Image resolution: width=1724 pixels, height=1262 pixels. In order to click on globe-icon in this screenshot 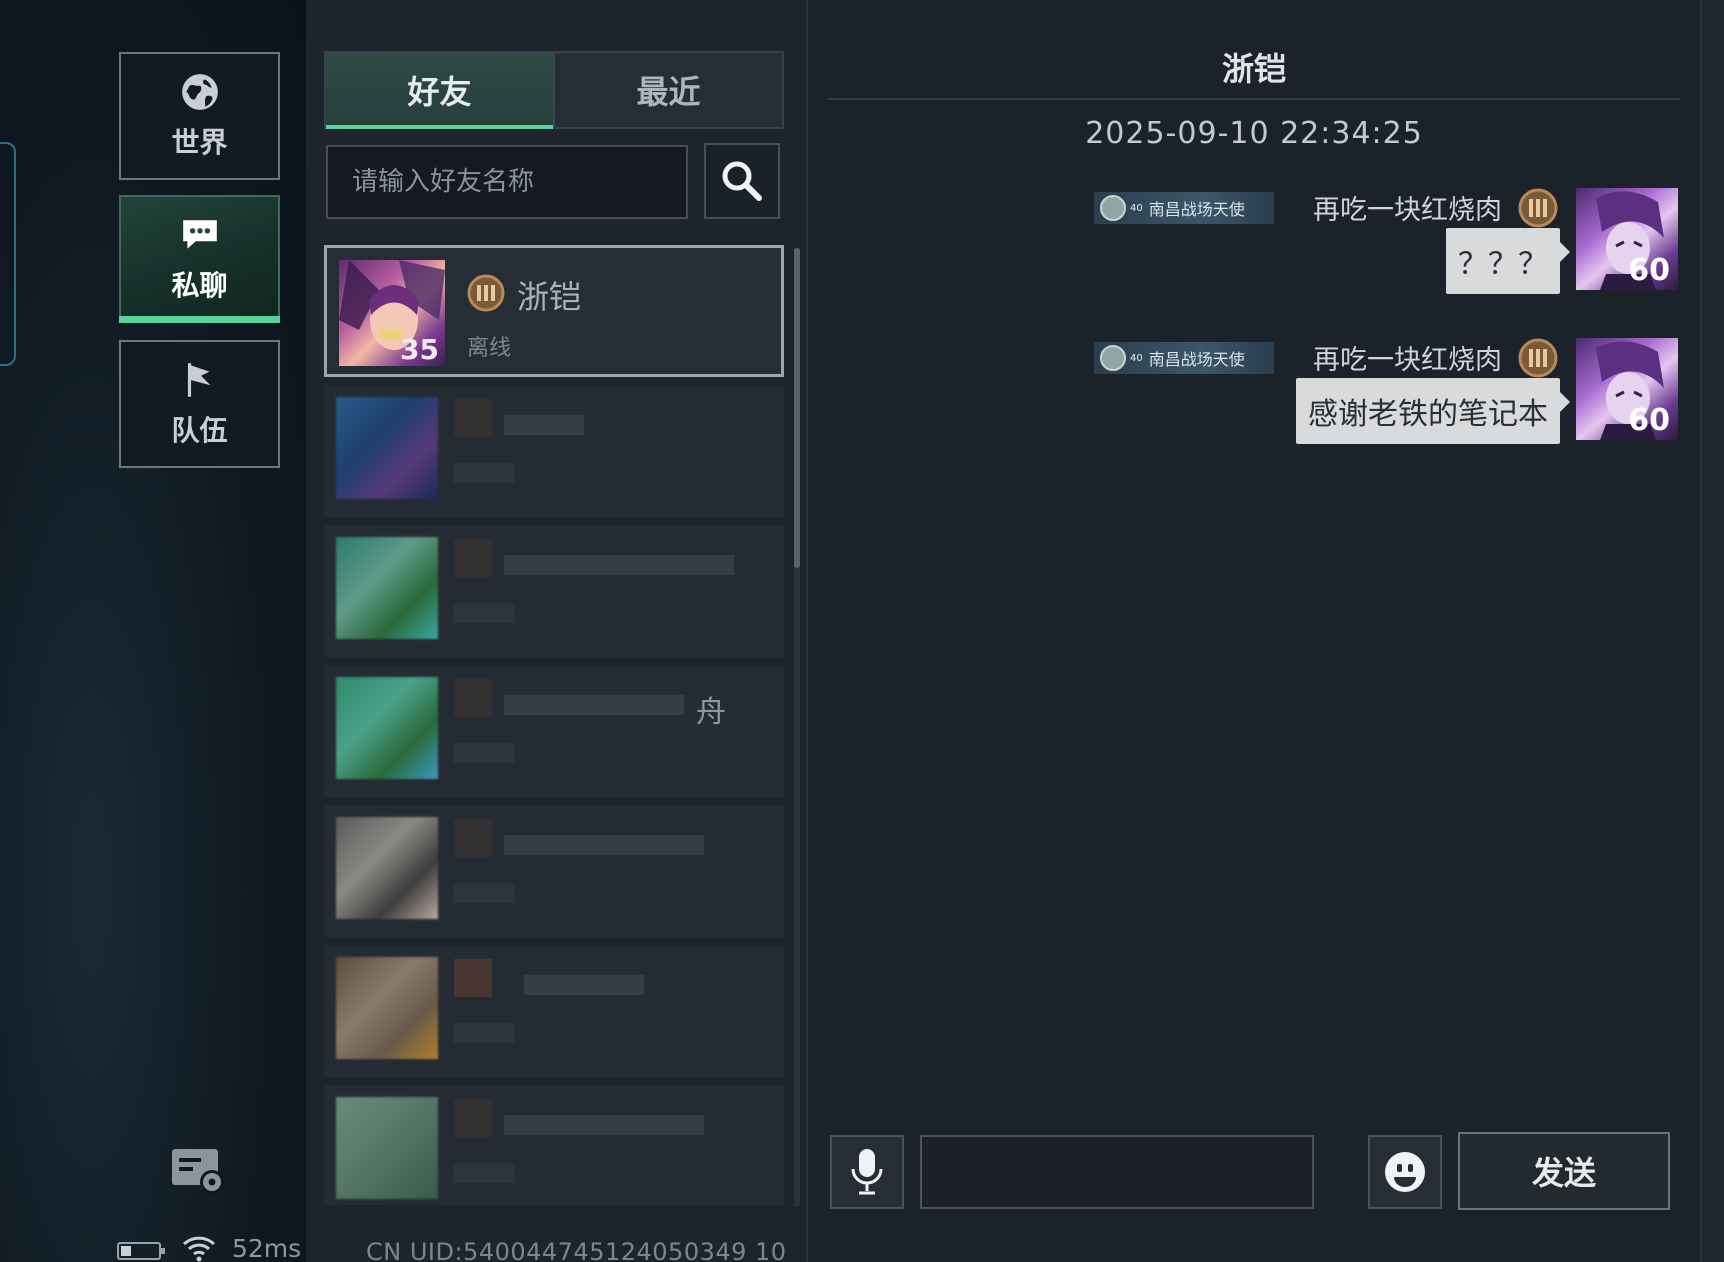, I will do `click(199, 92)`.